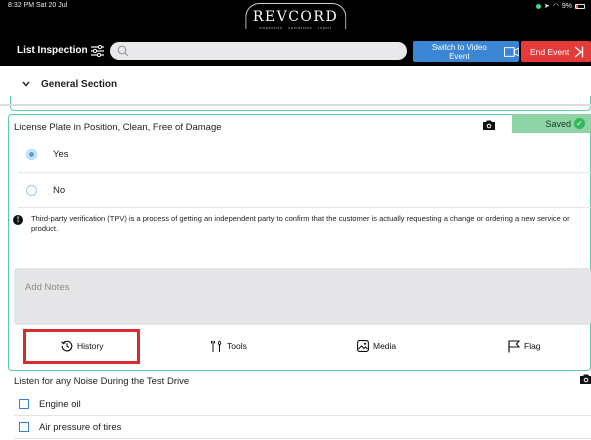 This screenshot has width=591, height=440. What do you see at coordinates (304, 207) in the screenshot?
I see `option-divider` at bounding box center [304, 207].